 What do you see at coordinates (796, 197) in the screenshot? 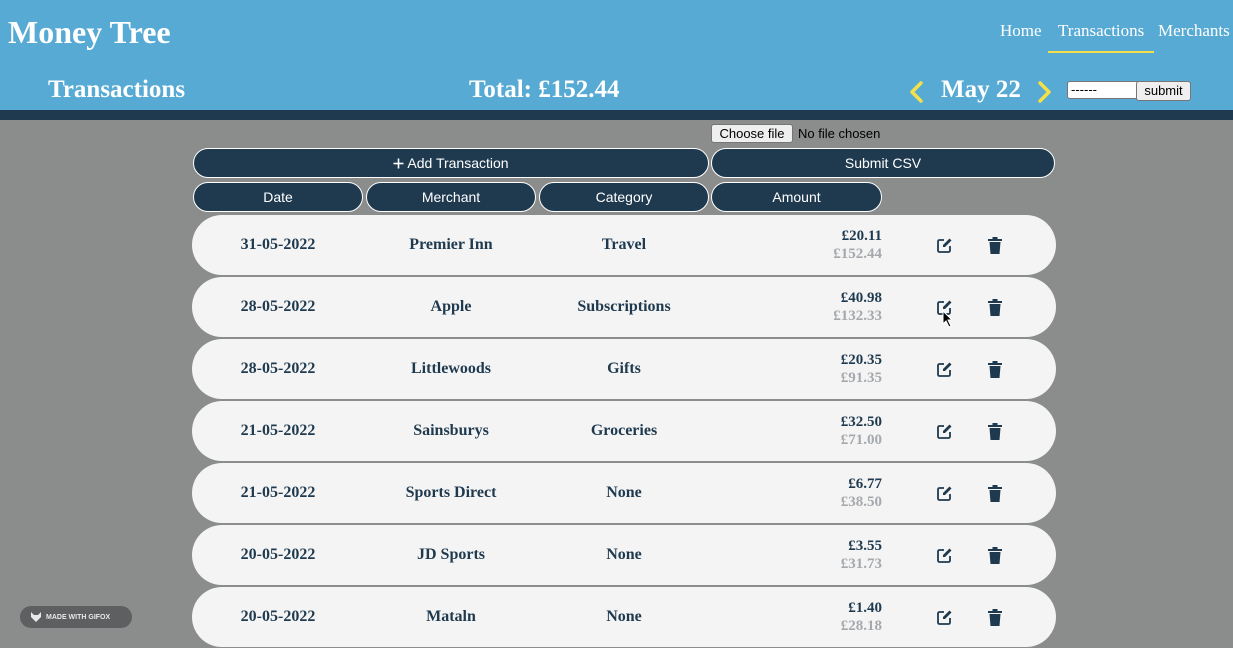
I see `column-header-amount: Amount` at bounding box center [796, 197].